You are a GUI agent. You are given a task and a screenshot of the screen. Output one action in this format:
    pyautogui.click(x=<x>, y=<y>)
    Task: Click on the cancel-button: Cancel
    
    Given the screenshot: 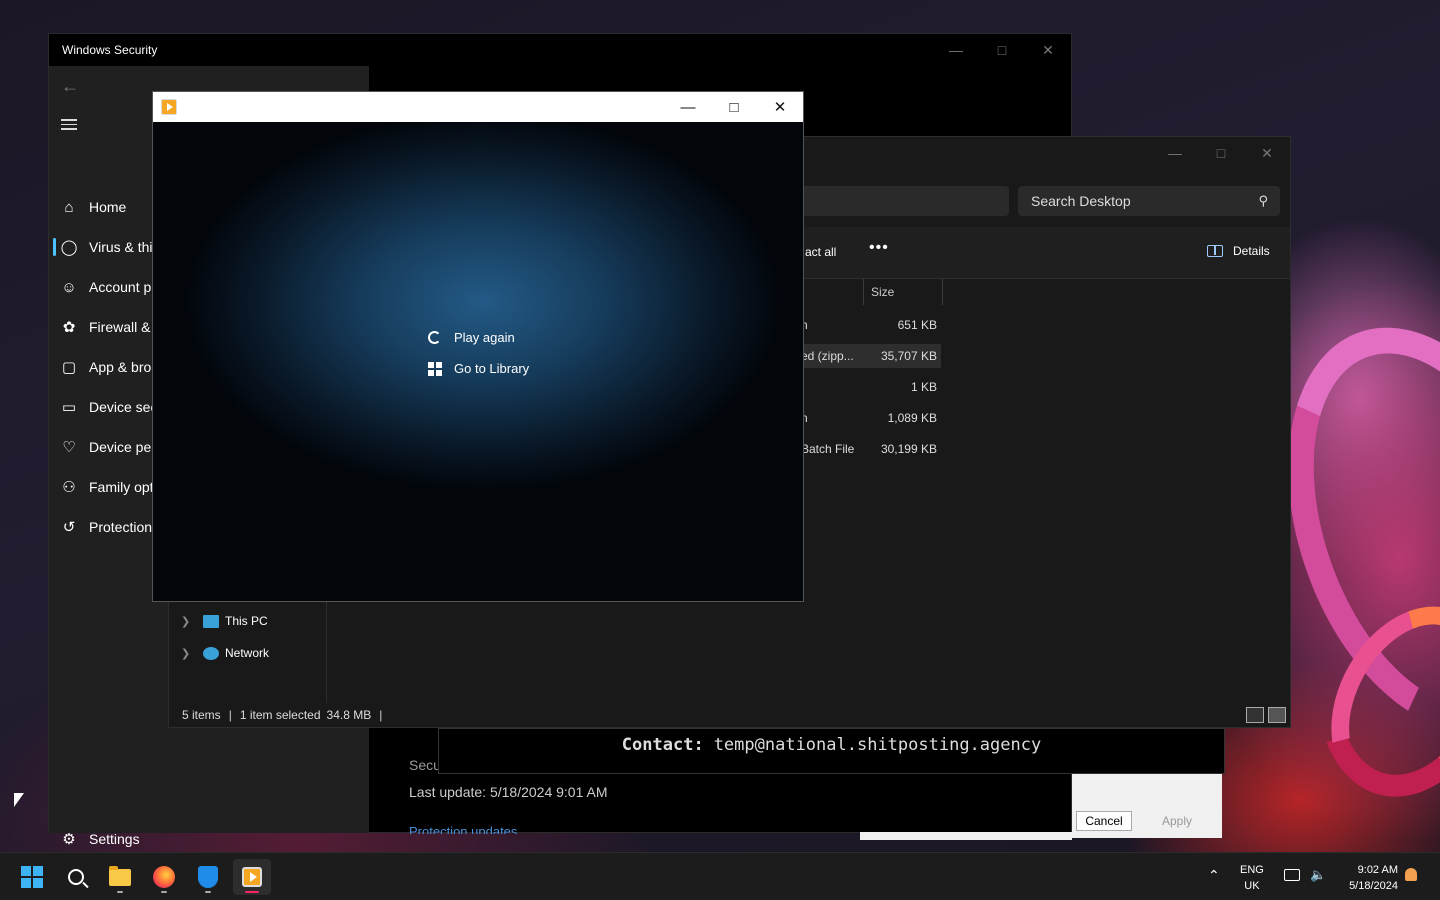 What is the action you would take?
    pyautogui.click(x=1104, y=821)
    